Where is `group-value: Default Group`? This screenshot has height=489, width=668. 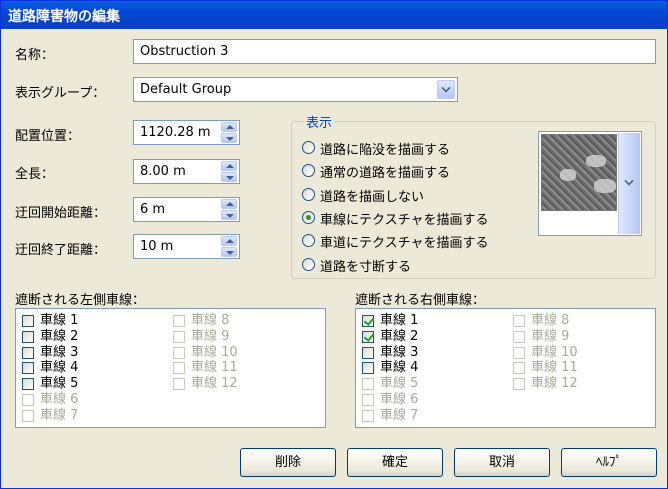 group-value: Default Group is located at coordinates (186, 89).